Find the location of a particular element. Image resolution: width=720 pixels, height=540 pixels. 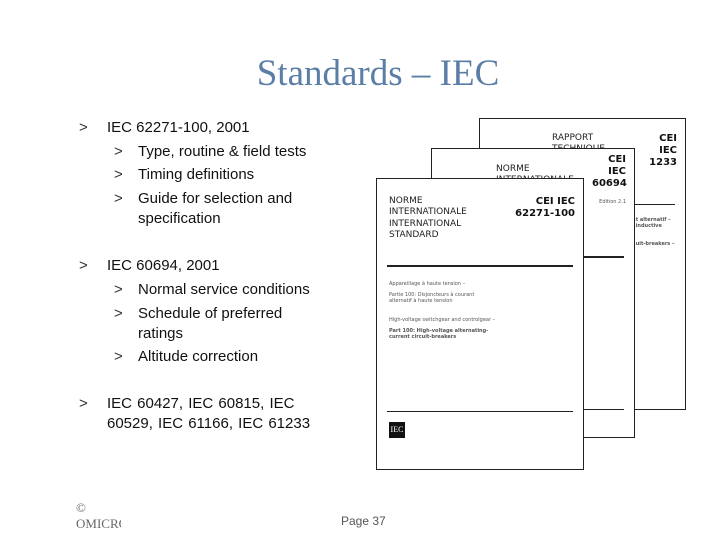

iec-logo: IEC is located at coordinates (397, 430).